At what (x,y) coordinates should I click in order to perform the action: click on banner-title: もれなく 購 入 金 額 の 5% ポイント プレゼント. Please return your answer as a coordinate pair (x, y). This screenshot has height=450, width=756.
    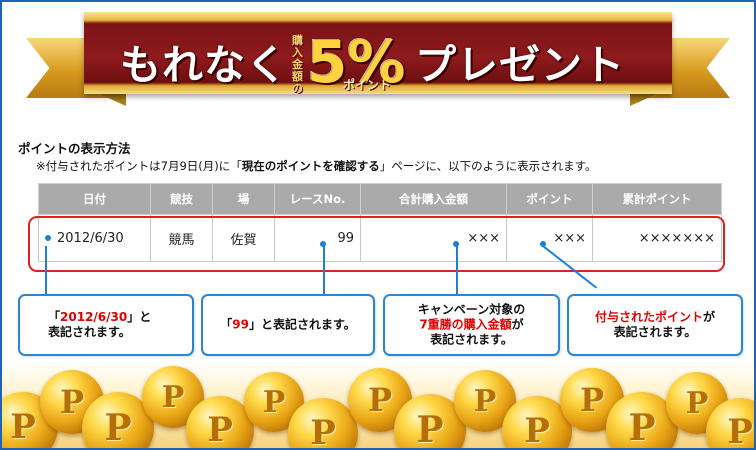
    Looking at the image, I should click on (372, 64).